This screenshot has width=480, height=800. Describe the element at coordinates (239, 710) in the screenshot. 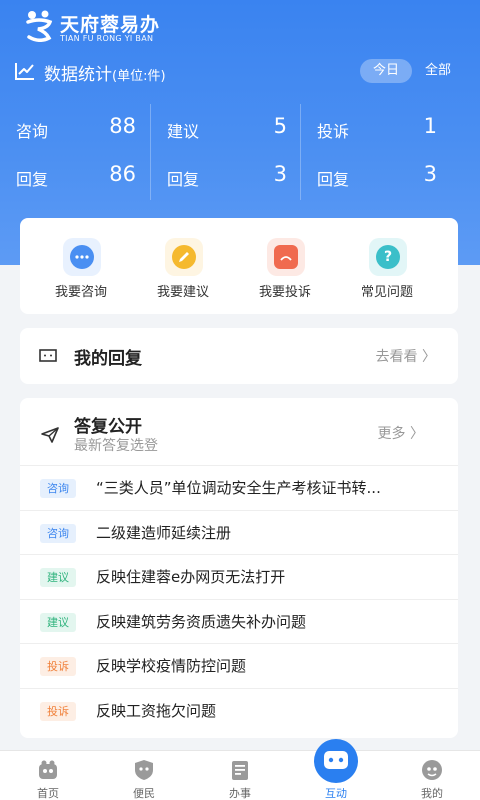

I see `list-item: 投诉 反映工资拖欠问题` at that location.